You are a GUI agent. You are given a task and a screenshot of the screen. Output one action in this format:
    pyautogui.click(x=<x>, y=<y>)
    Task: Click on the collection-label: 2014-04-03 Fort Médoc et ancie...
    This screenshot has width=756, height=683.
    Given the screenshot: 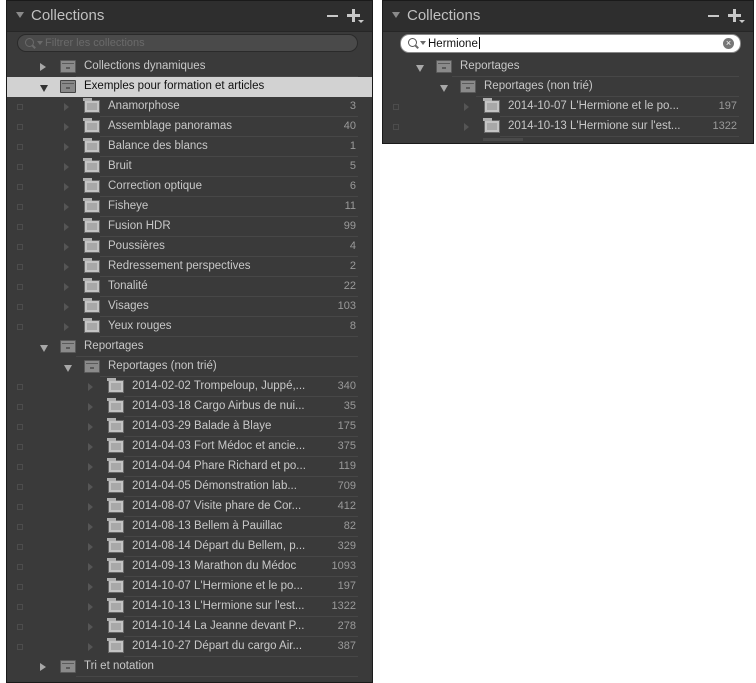 What is the action you would take?
    pyautogui.click(x=219, y=446)
    